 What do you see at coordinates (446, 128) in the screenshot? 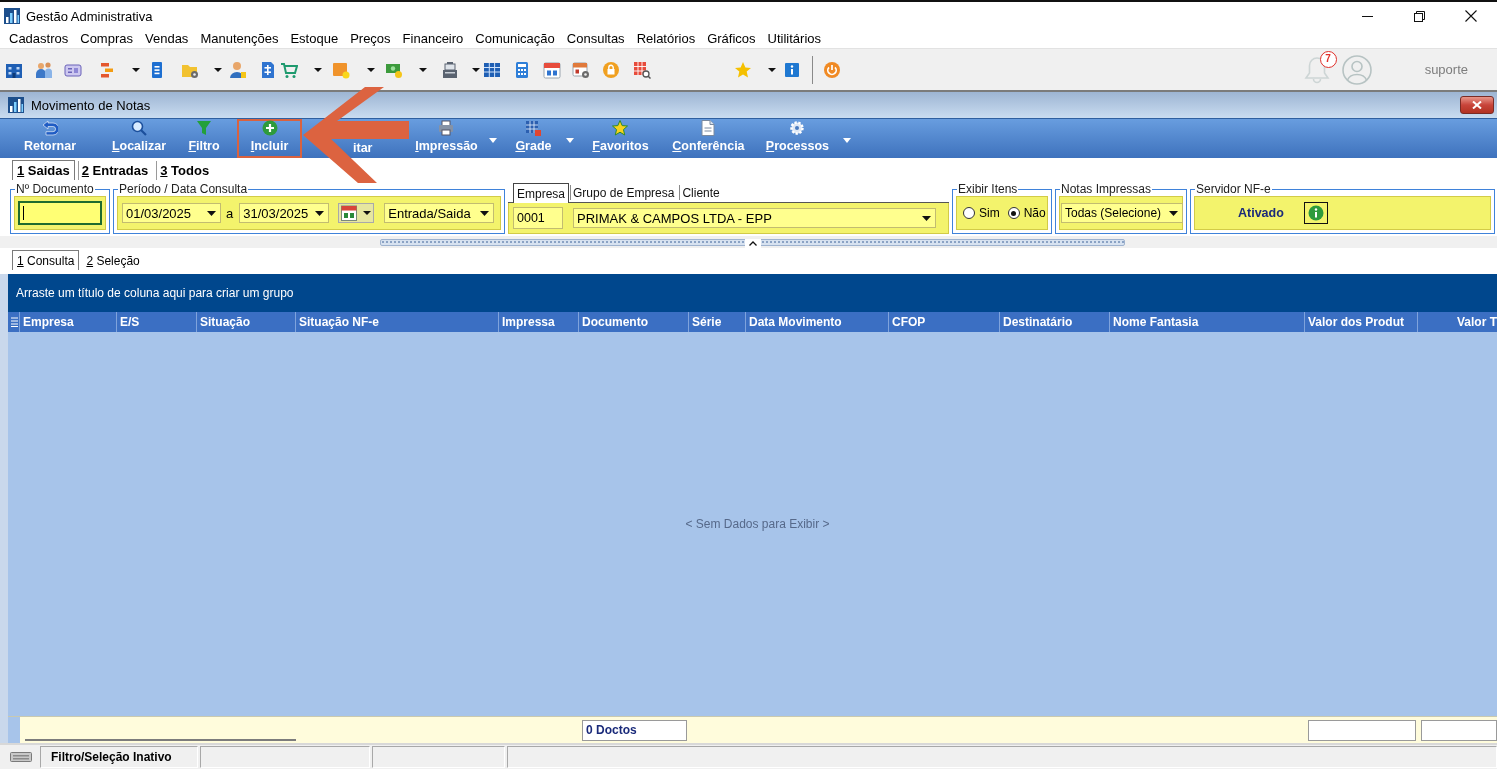
I see `printer-icon` at bounding box center [446, 128].